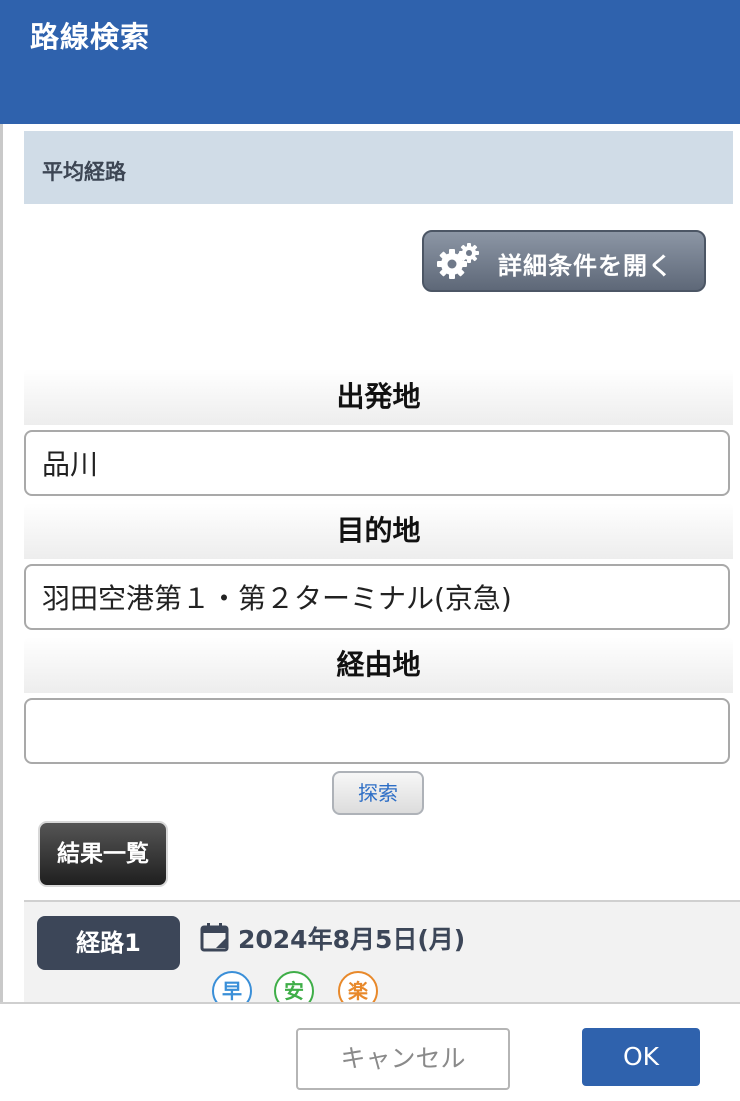  What do you see at coordinates (358, 986) in the screenshot?
I see `easiest-mark-icon: 楽` at bounding box center [358, 986].